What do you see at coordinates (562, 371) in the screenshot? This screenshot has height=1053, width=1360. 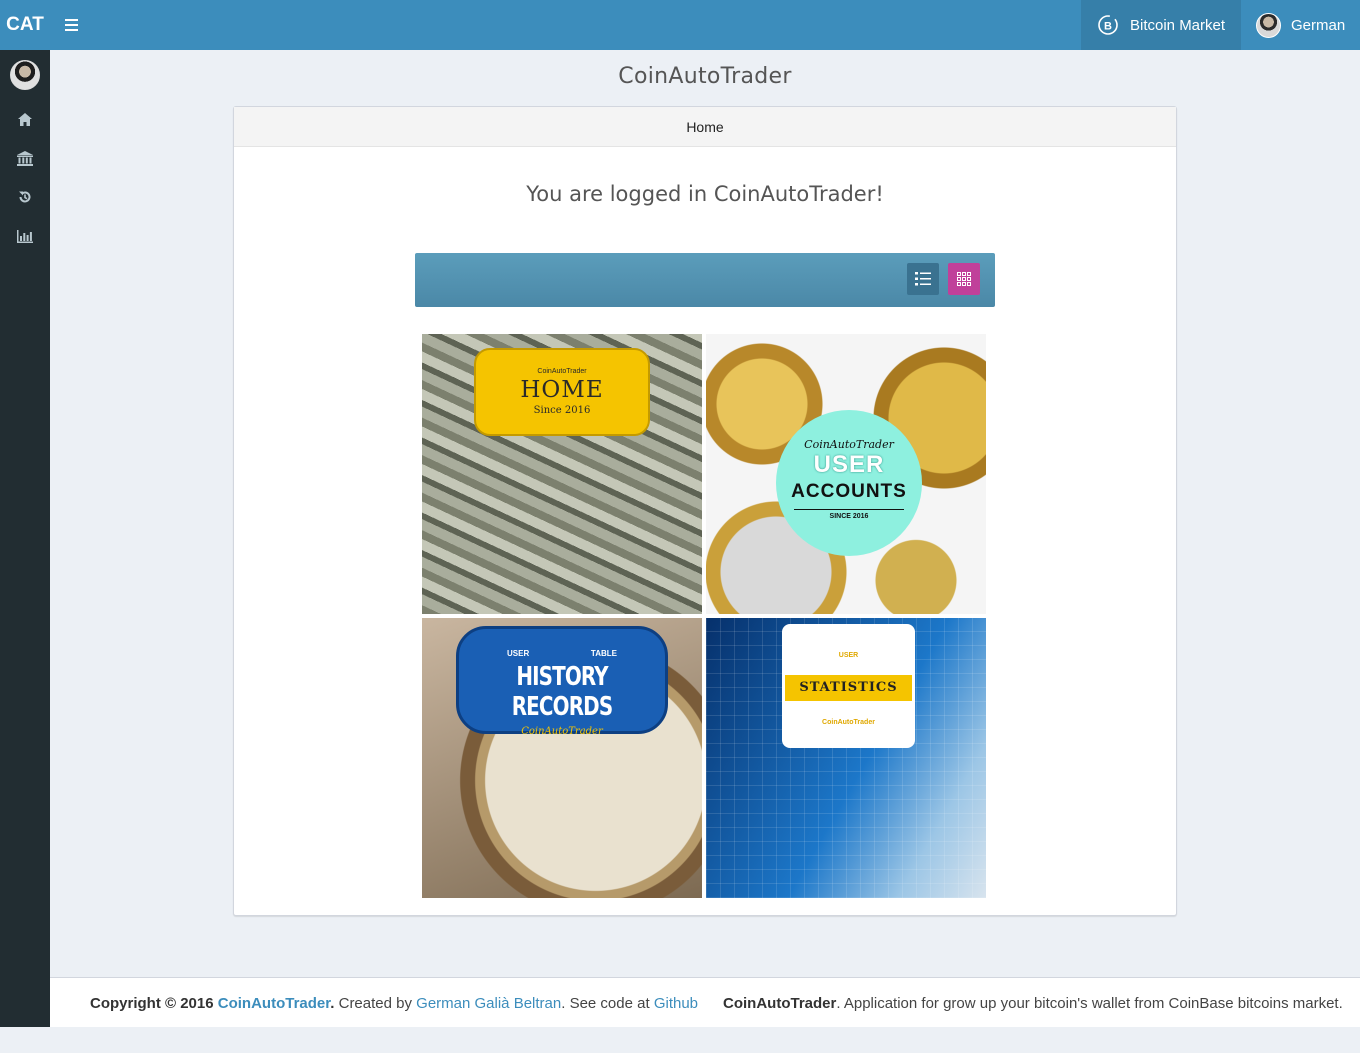 I see `home-brand: CoinAutoTrader` at bounding box center [562, 371].